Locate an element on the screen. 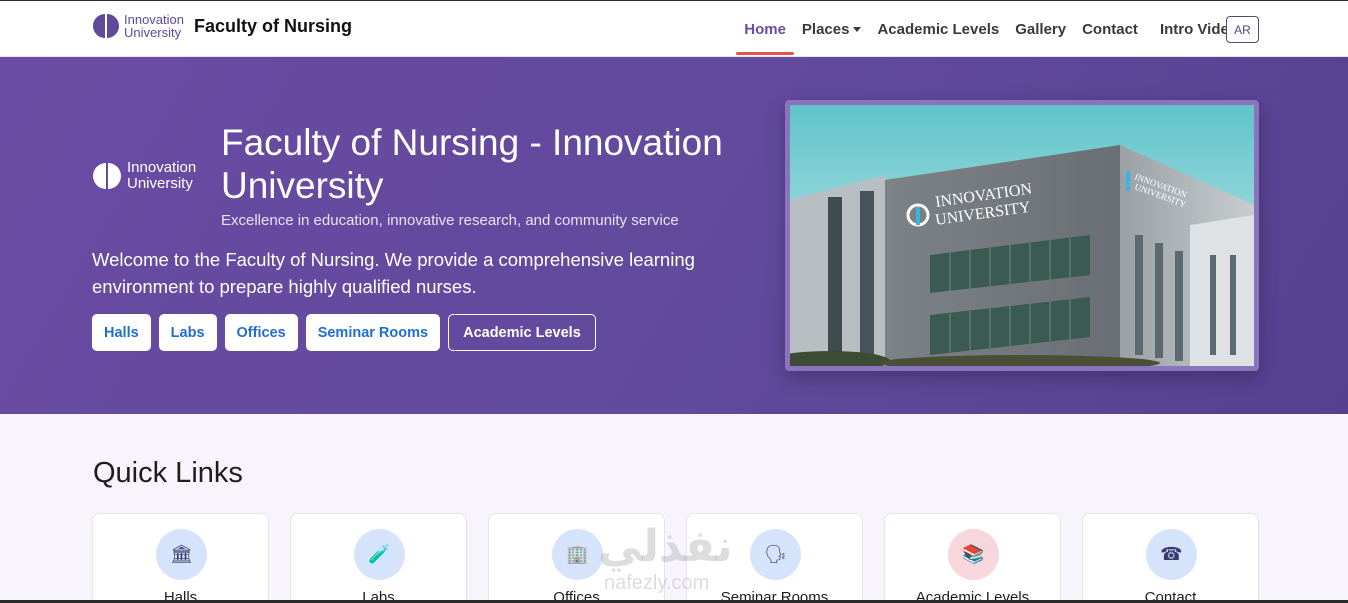  nav-gallery-label: Gallery is located at coordinates (1041, 29).